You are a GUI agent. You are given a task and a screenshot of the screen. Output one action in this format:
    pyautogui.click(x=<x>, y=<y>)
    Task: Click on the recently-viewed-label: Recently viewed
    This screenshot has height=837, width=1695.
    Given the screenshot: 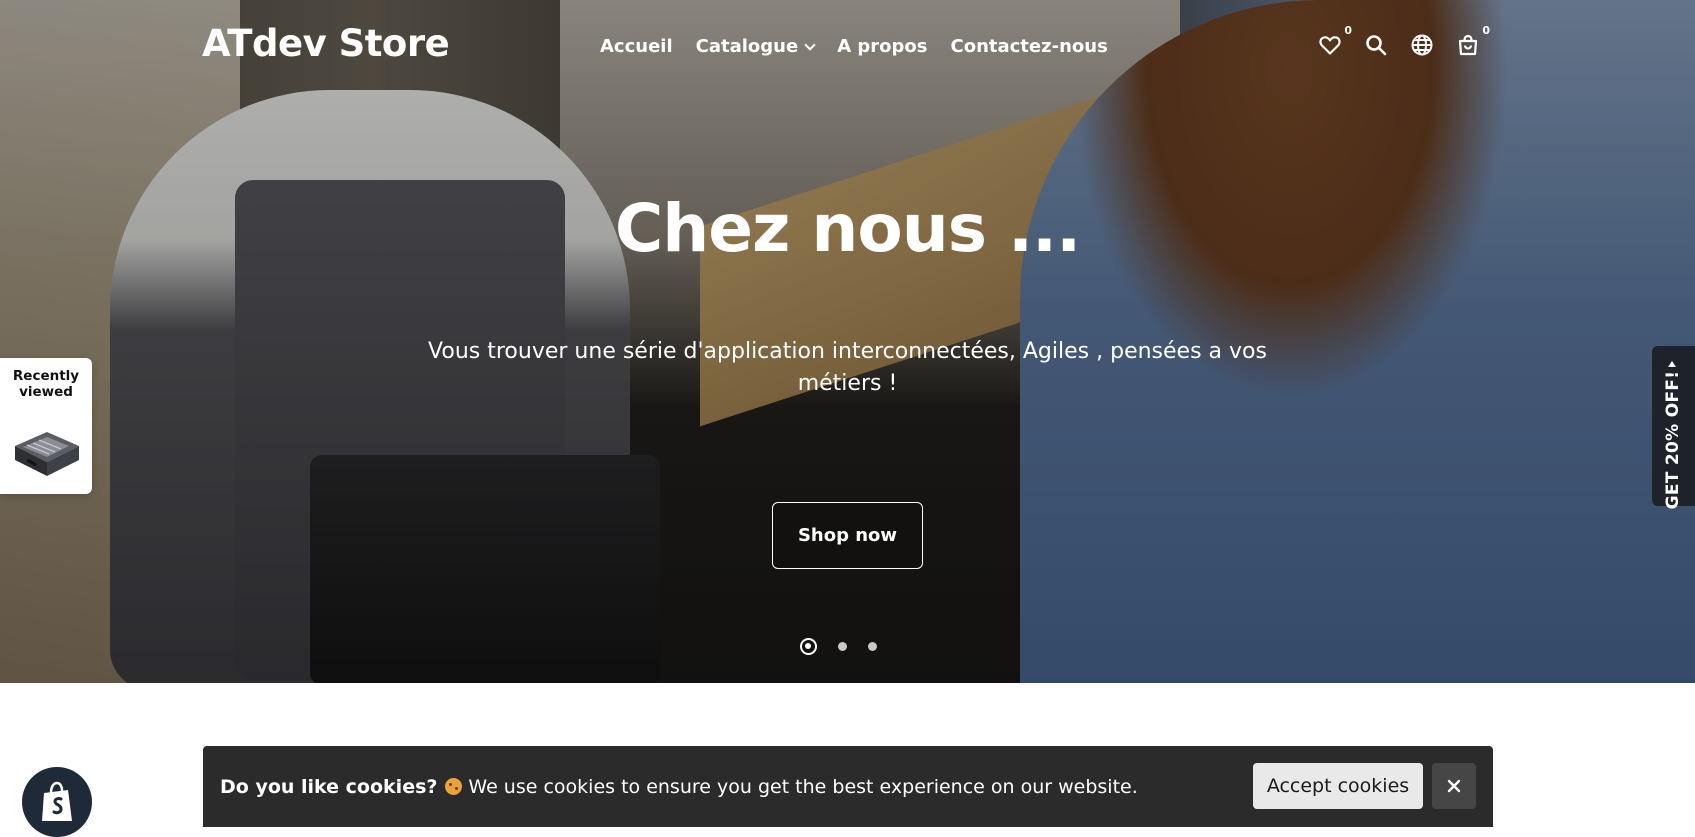 What is the action you would take?
    pyautogui.click(x=46, y=384)
    